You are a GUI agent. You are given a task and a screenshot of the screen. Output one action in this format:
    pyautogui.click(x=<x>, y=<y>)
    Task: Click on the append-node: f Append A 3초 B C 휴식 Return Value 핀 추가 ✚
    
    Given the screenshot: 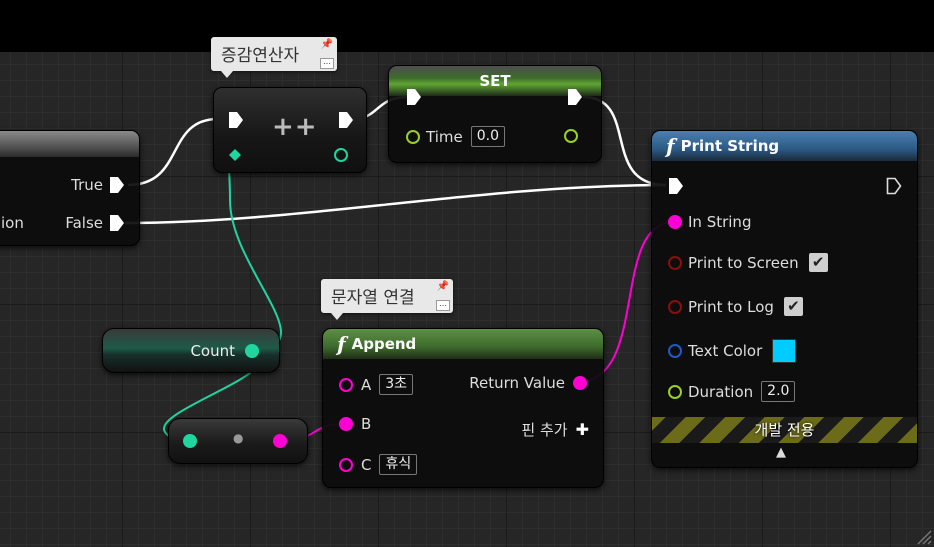 What is the action you would take?
    pyautogui.click(x=463, y=408)
    